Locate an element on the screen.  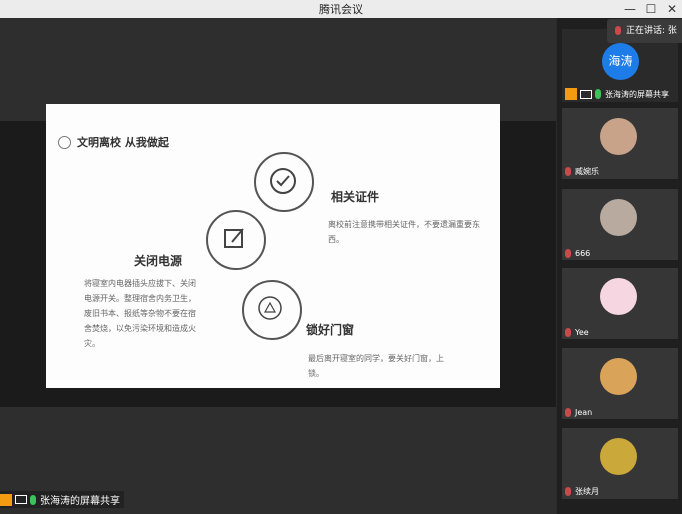
participant-tile: 张续月 is located at coordinates (620, 463).